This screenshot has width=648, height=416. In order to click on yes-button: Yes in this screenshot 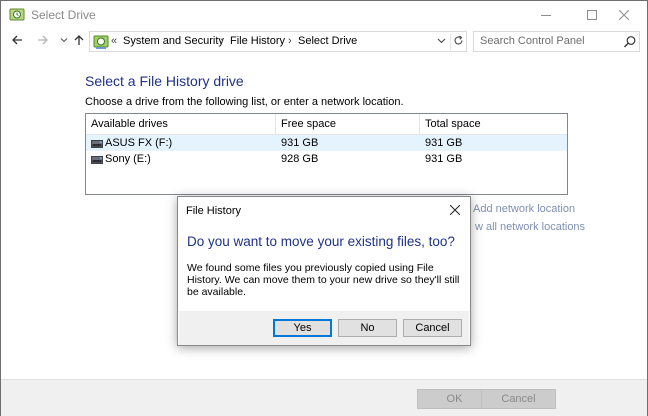, I will do `click(302, 328)`.